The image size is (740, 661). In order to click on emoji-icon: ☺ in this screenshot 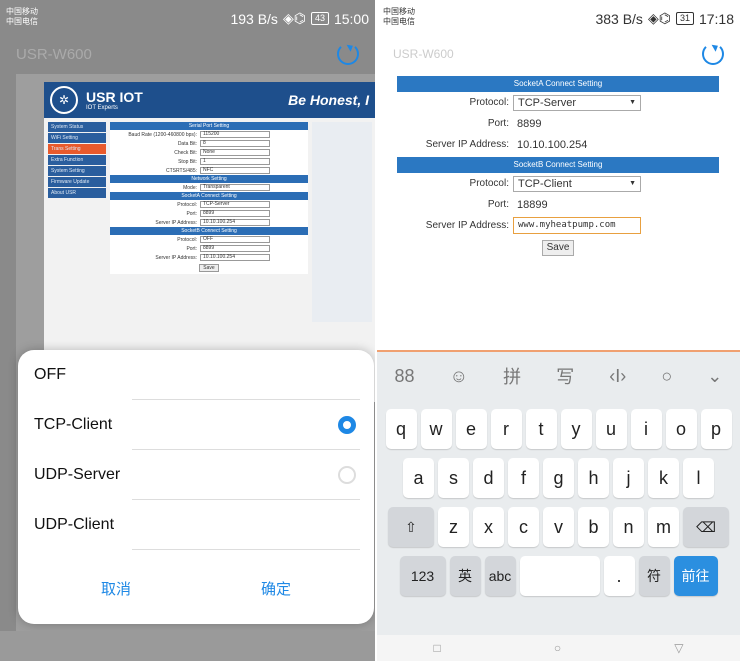, I will do `click(459, 376)`.